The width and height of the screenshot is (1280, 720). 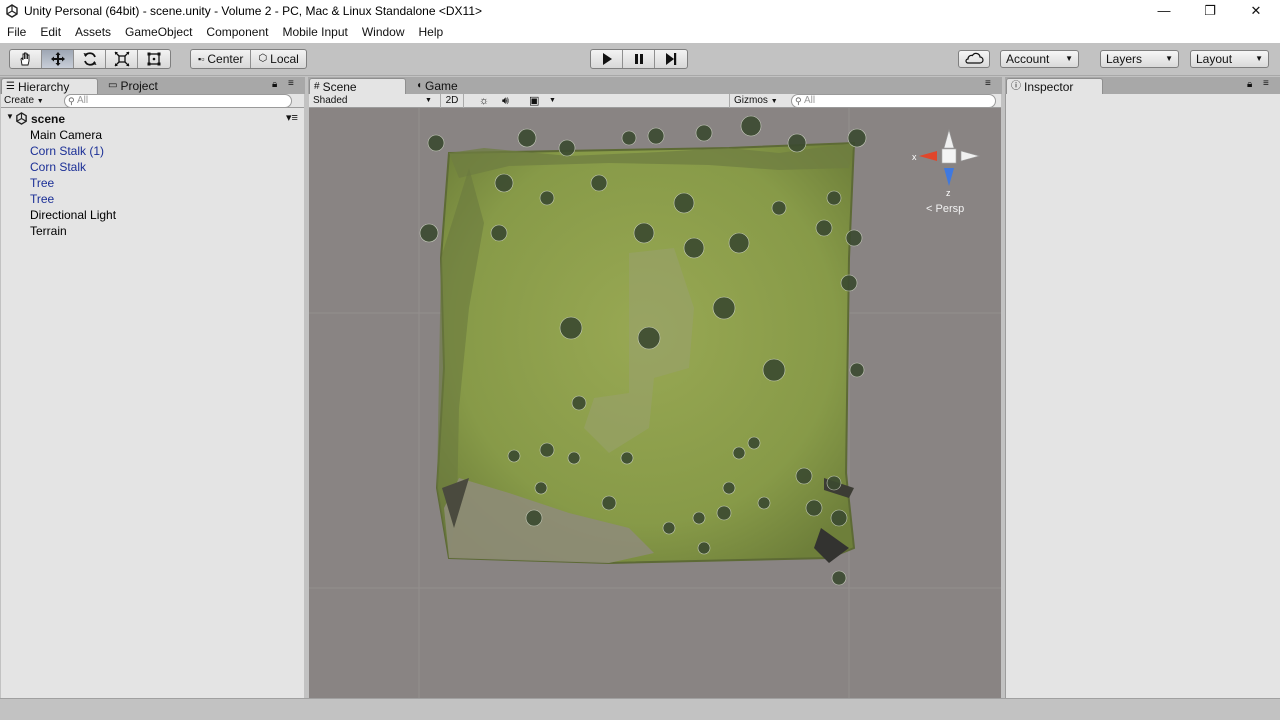 I want to click on menu-window: Window, so click(x=383, y=32).